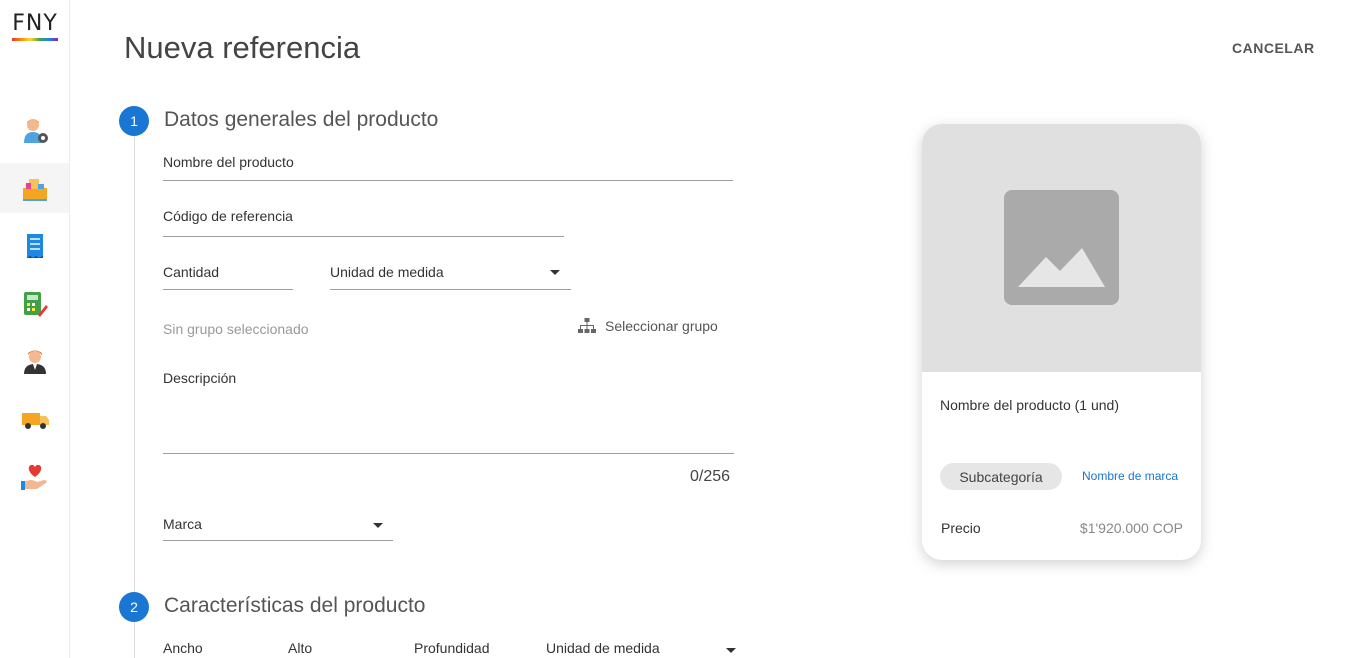 Image resolution: width=1366 pixels, height=658 pixels. What do you see at coordinates (710, 476) in the screenshot?
I see `description-counter: 0/256` at bounding box center [710, 476].